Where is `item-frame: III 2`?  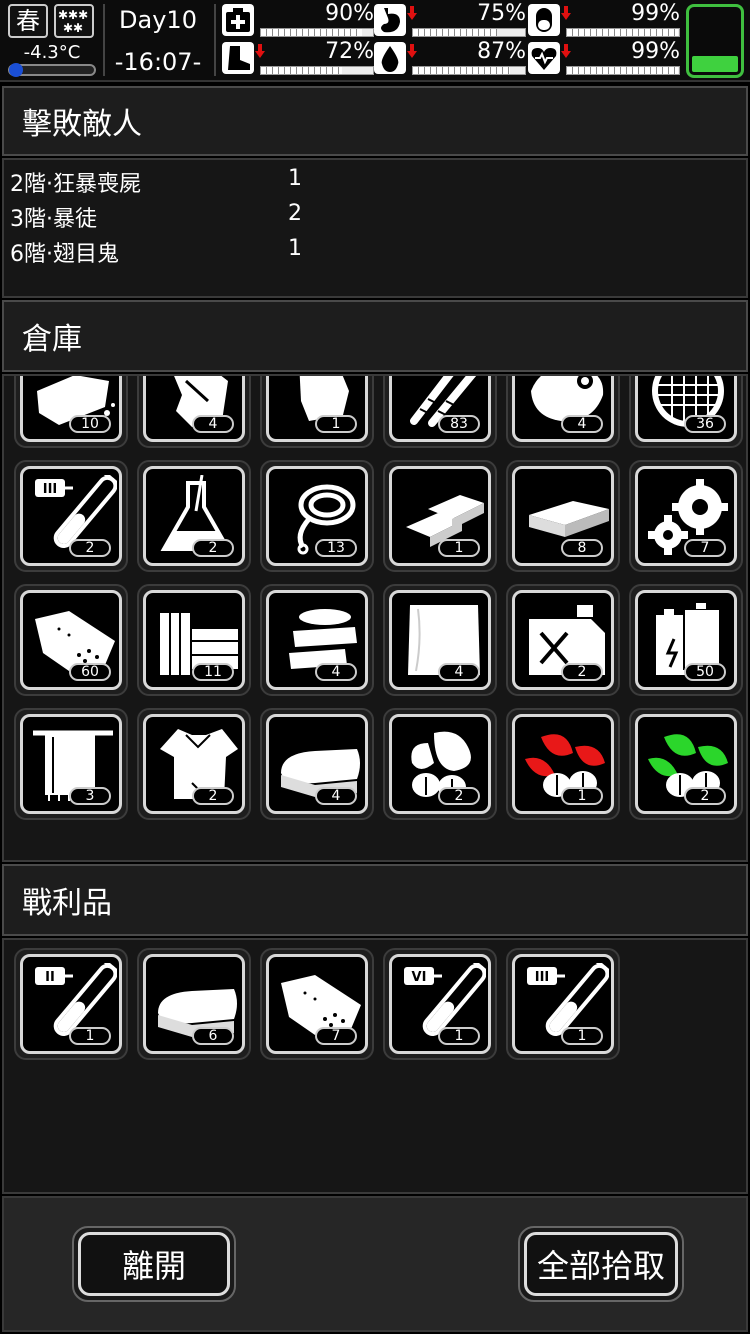 item-frame: III 2 is located at coordinates (71, 516).